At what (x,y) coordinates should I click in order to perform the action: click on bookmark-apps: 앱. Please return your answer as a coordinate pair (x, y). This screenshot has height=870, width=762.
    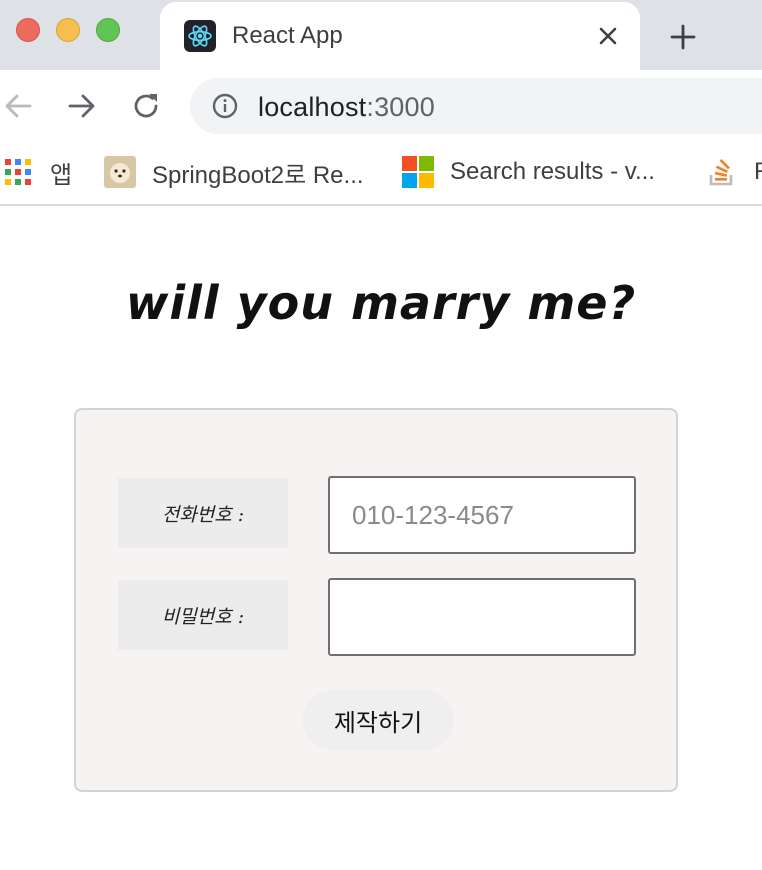
    Looking at the image, I should click on (38, 172).